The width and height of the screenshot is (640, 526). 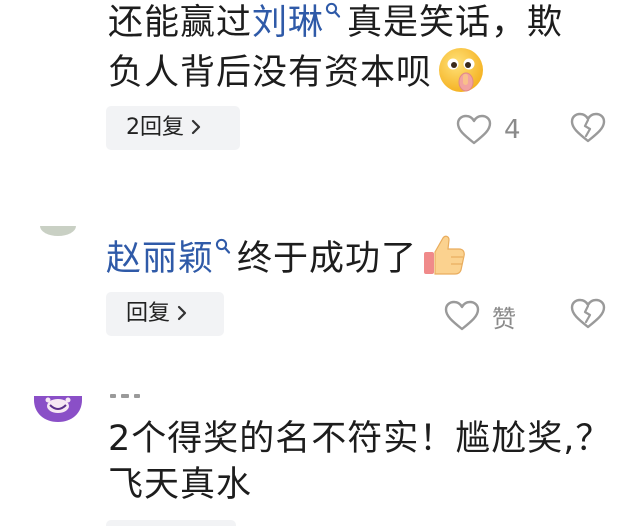 I want to click on avatar-image, so click(x=58, y=409).